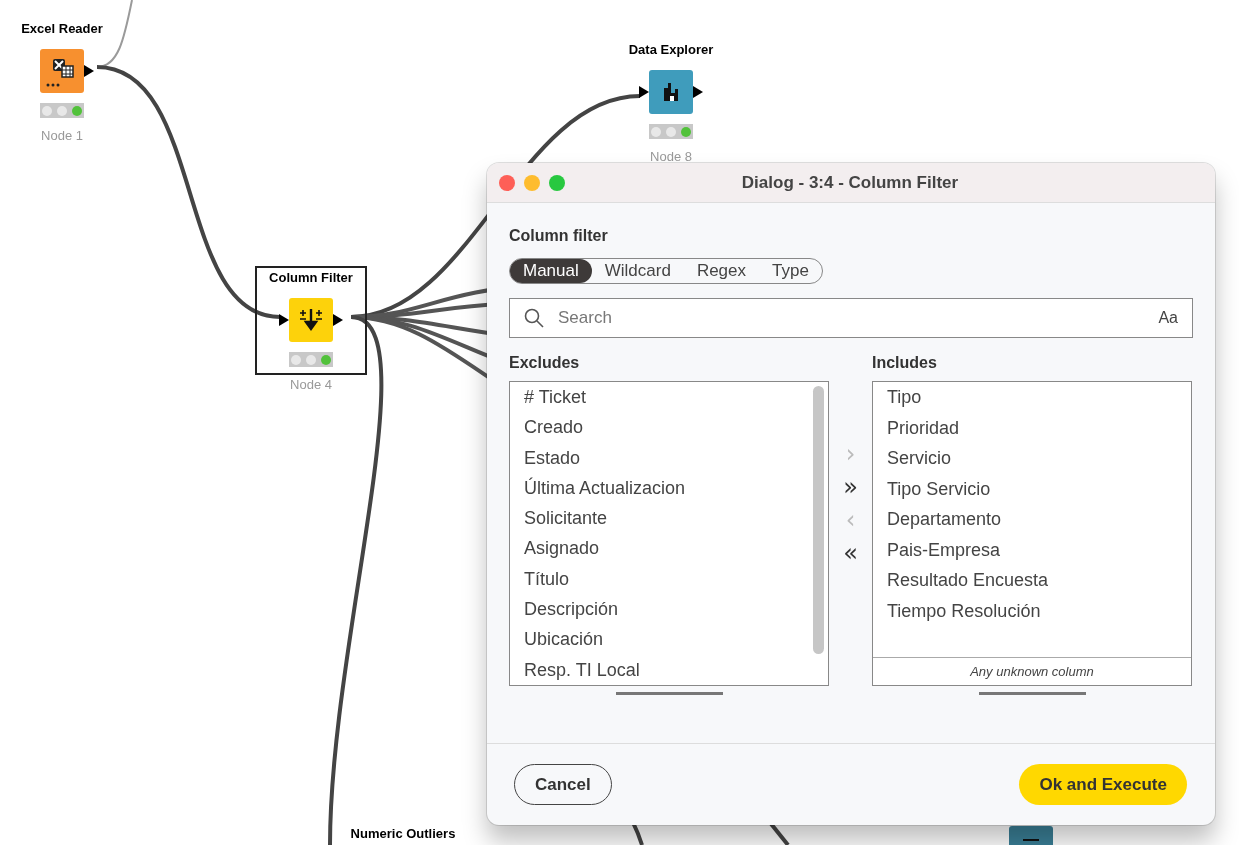 The height and width of the screenshot is (845, 1239). I want to click on close-icon, so click(507, 182).